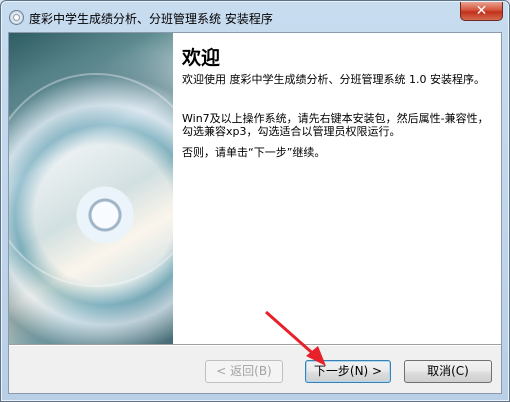 The height and width of the screenshot is (402, 510). What do you see at coordinates (448, 371) in the screenshot?
I see `cancel-button: 取消(C)` at bounding box center [448, 371].